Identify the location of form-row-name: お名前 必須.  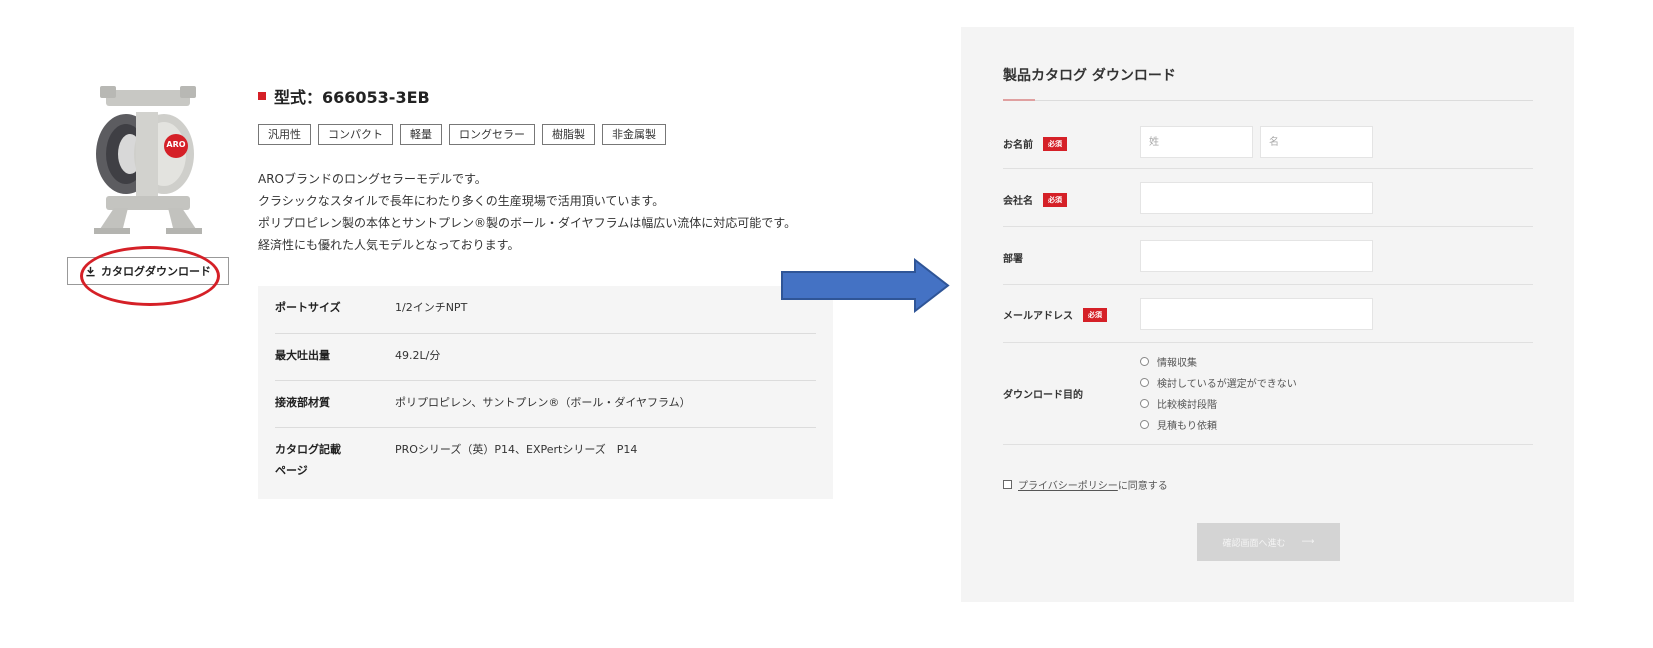
(1268, 141).